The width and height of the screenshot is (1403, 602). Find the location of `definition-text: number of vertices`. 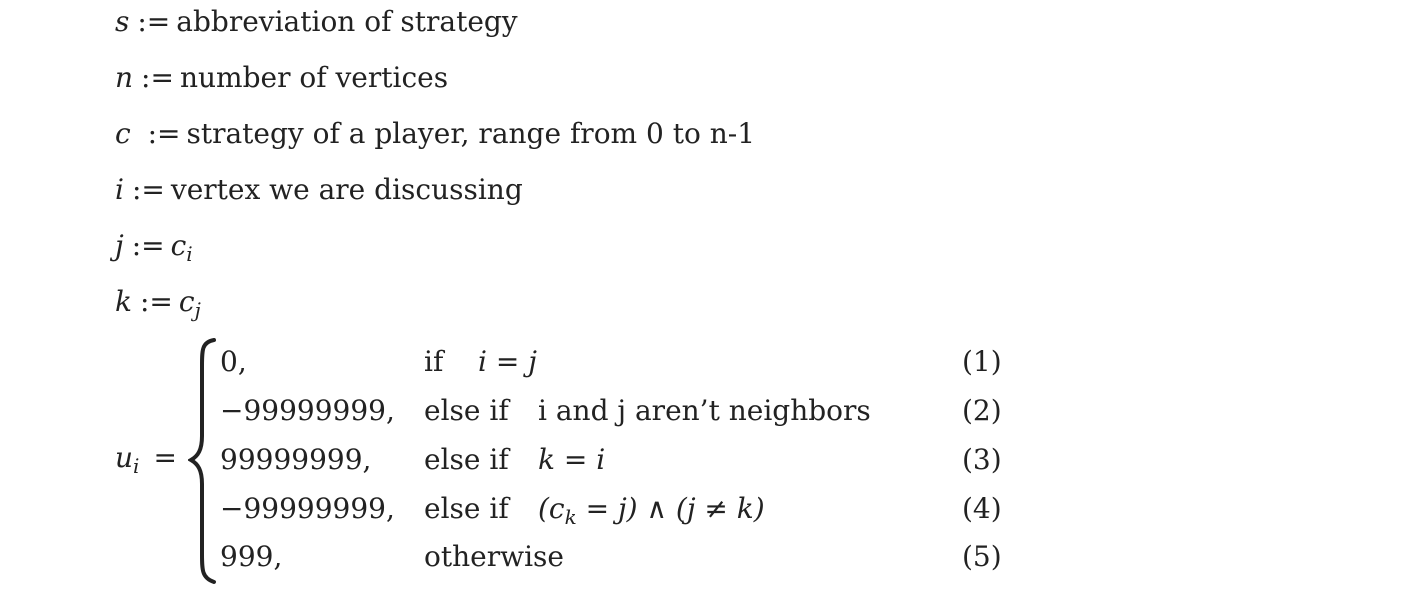

definition-text: number of vertices is located at coordinates (314, 77).